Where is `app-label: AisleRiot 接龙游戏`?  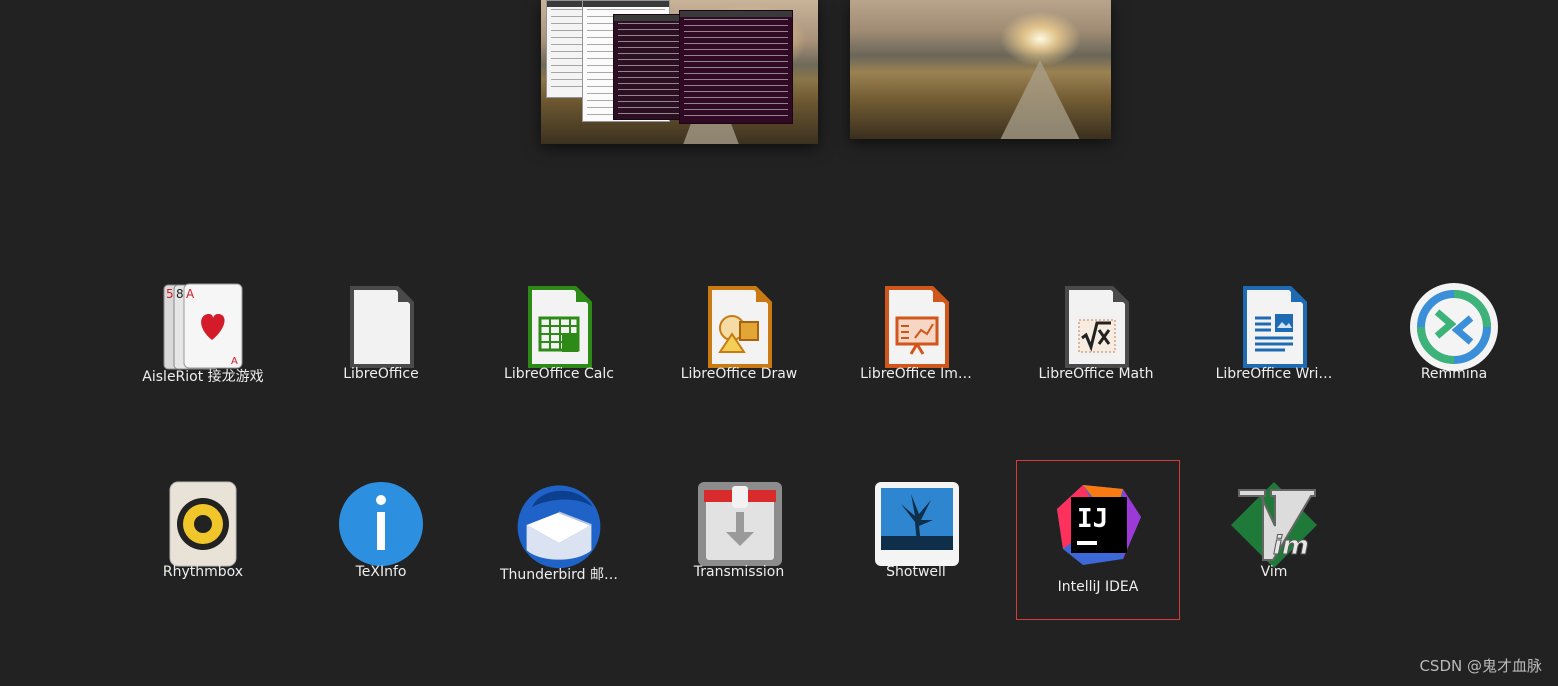 app-label: AisleRiot 接龙游戏 is located at coordinates (203, 377).